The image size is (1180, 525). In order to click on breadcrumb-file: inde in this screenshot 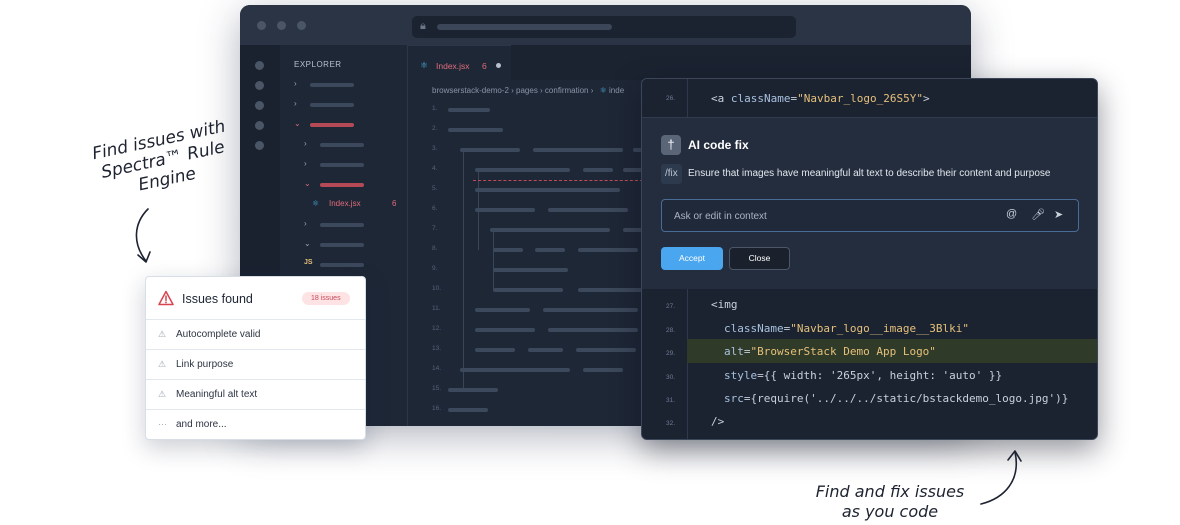, I will do `click(616, 90)`.